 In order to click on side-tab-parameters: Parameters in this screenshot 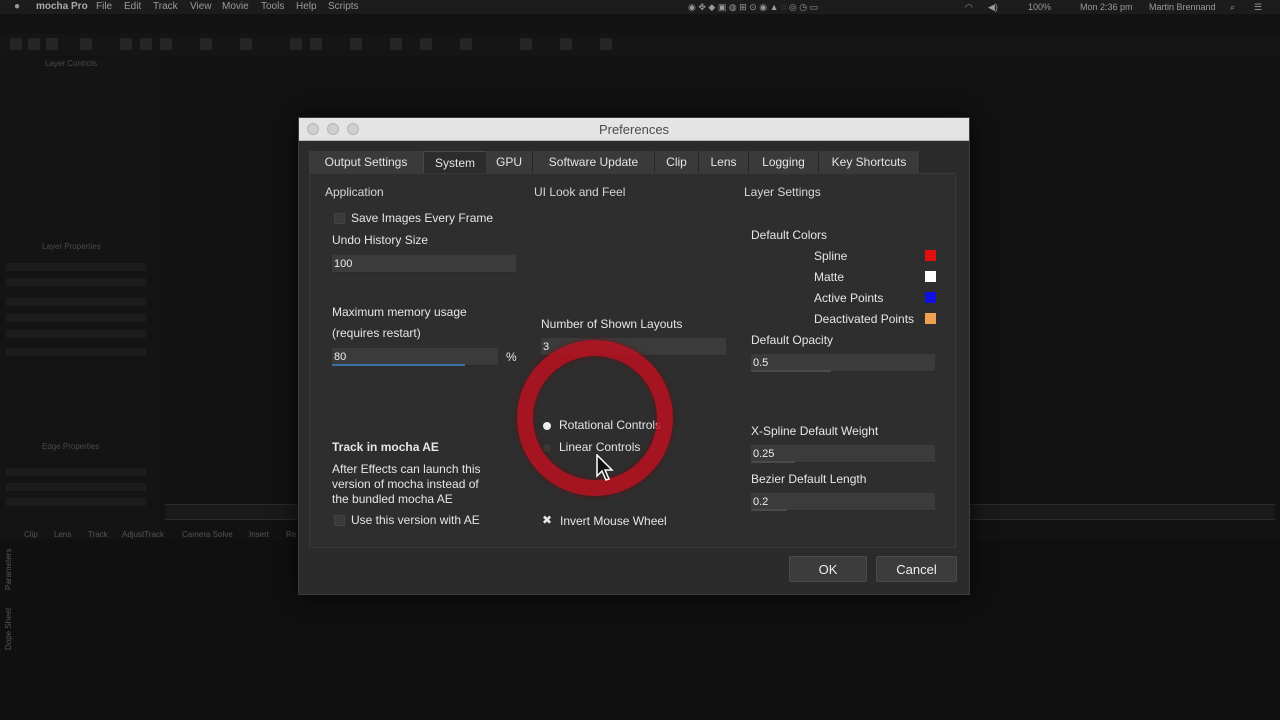, I will do `click(8, 569)`.